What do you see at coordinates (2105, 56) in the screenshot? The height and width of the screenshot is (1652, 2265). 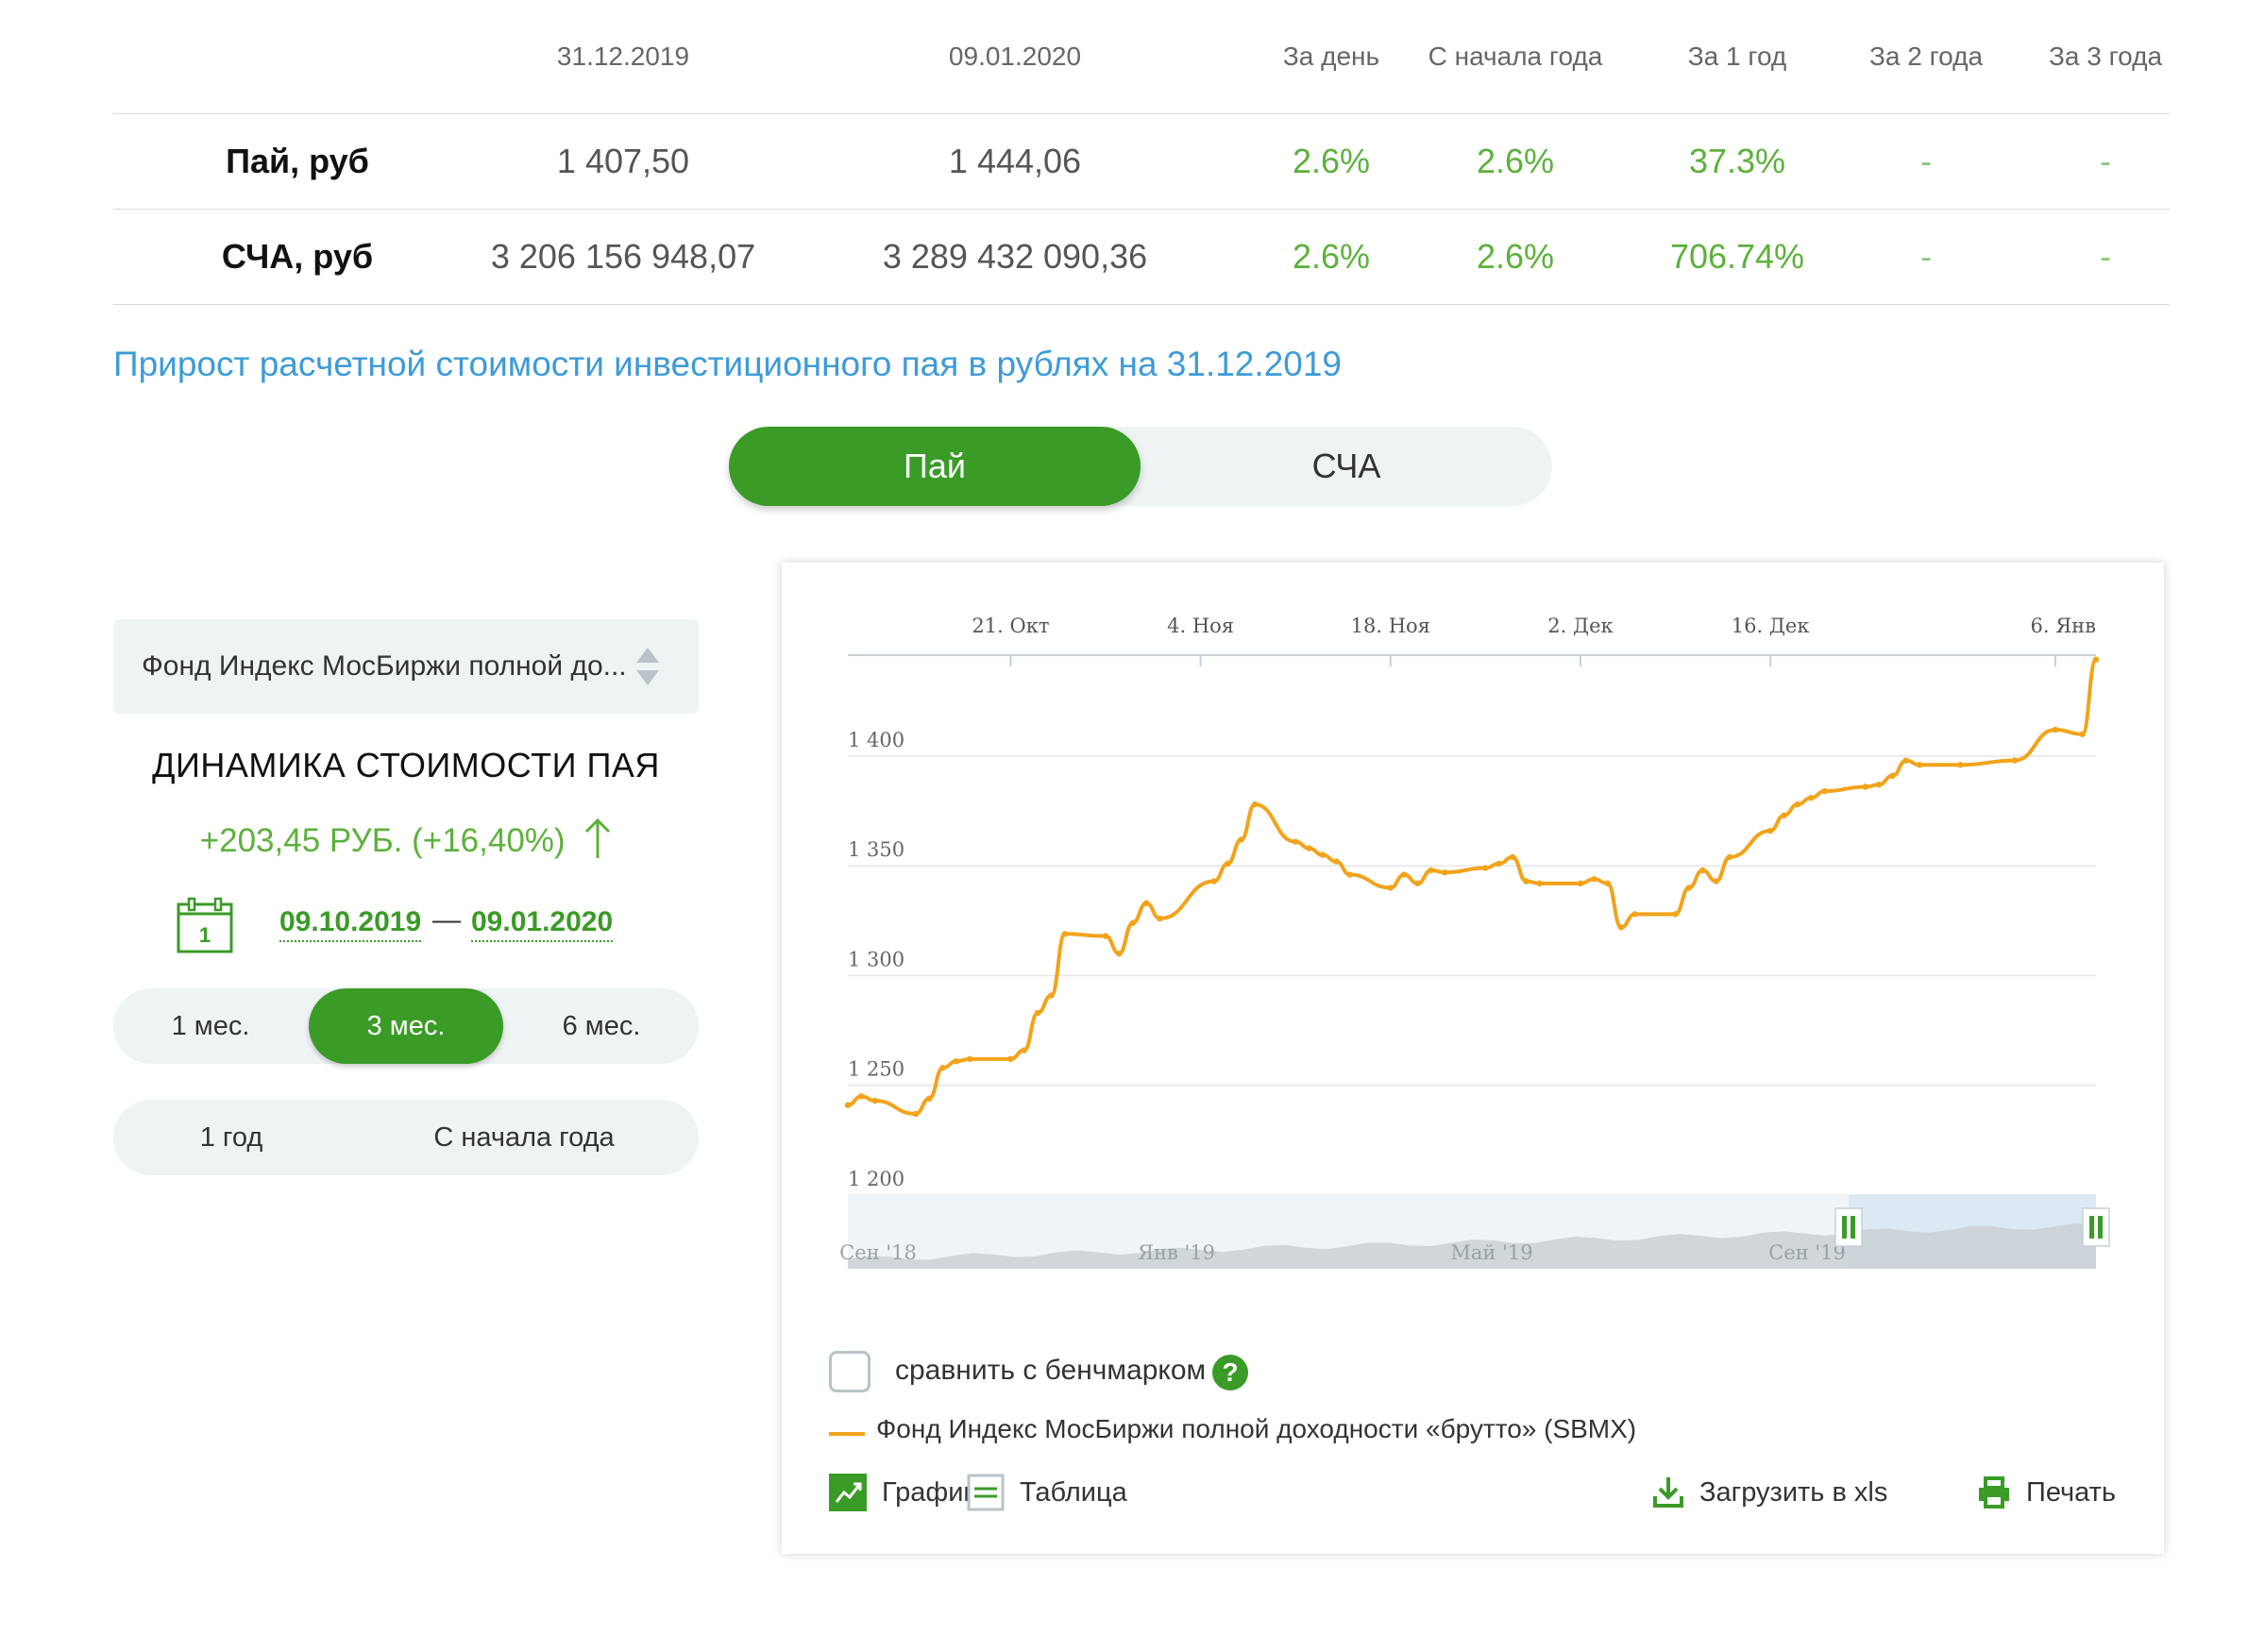 I see `header-3y: За 3 года` at bounding box center [2105, 56].